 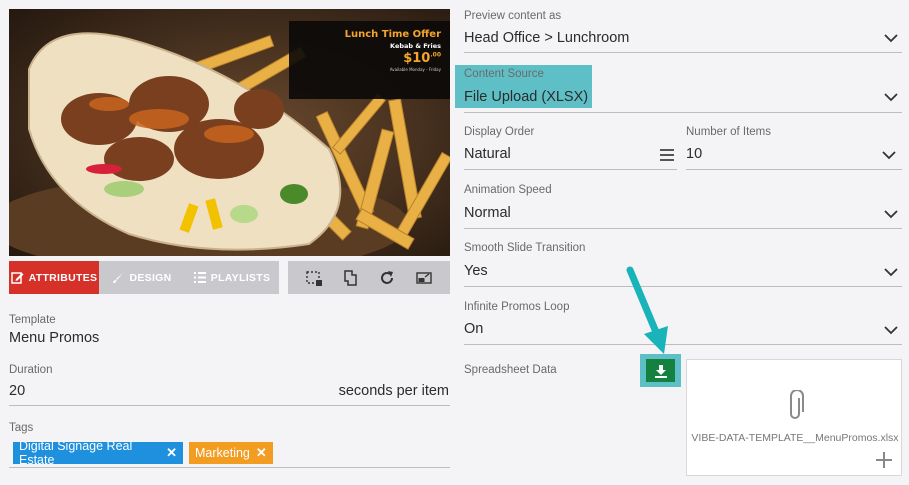 I want to click on paperclip-icon, so click(x=797, y=404).